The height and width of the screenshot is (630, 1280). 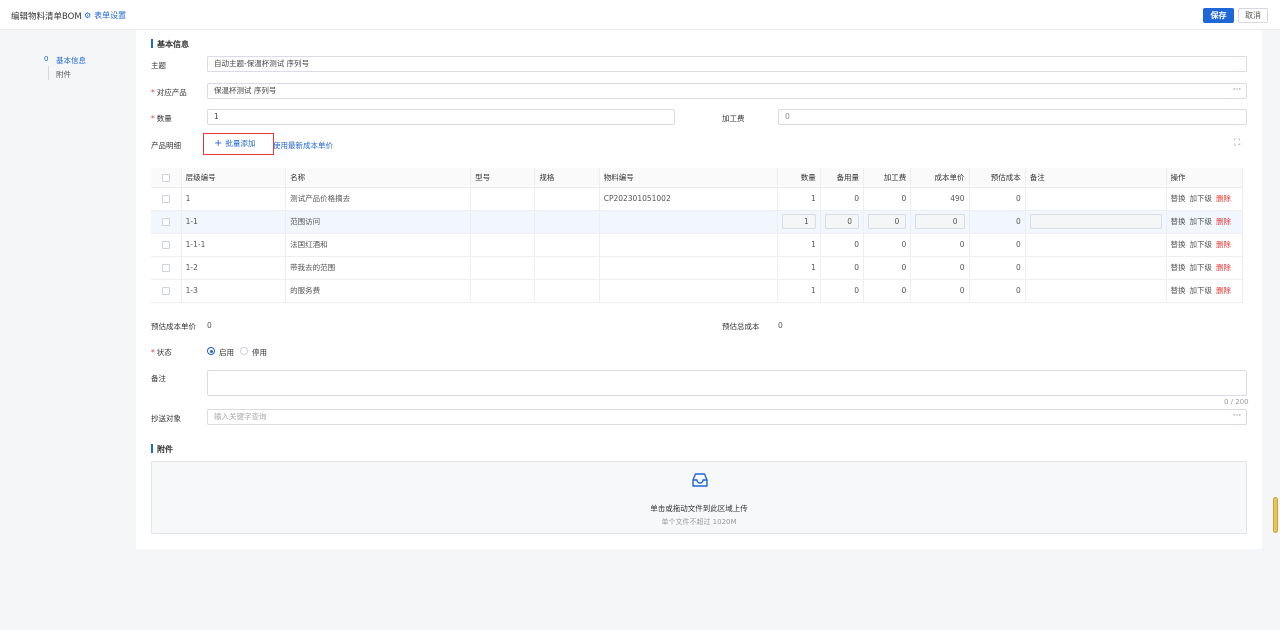 I want to click on row-fee-input: 0, so click(x=887, y=221).